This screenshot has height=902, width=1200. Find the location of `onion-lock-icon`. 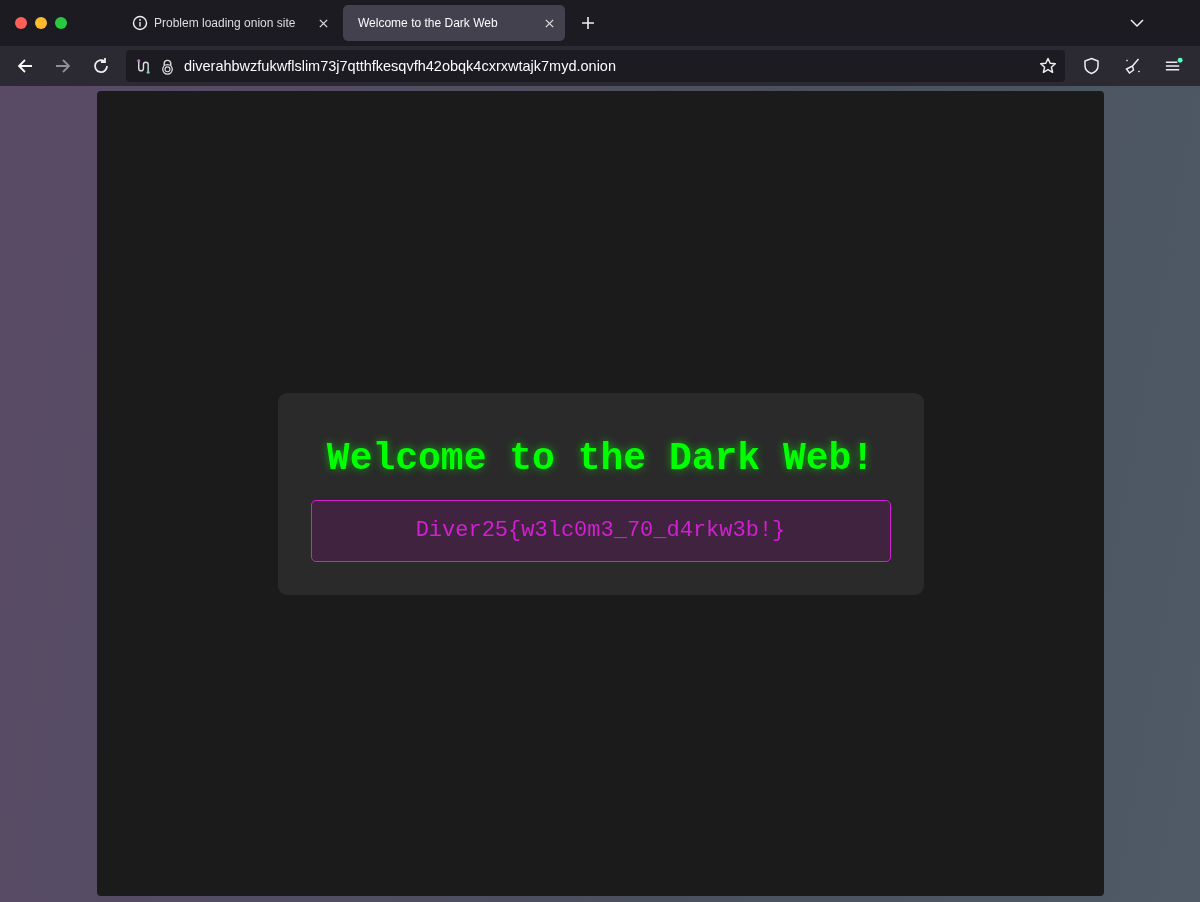

onion-lock-icon is located at coordinates (167, 66).